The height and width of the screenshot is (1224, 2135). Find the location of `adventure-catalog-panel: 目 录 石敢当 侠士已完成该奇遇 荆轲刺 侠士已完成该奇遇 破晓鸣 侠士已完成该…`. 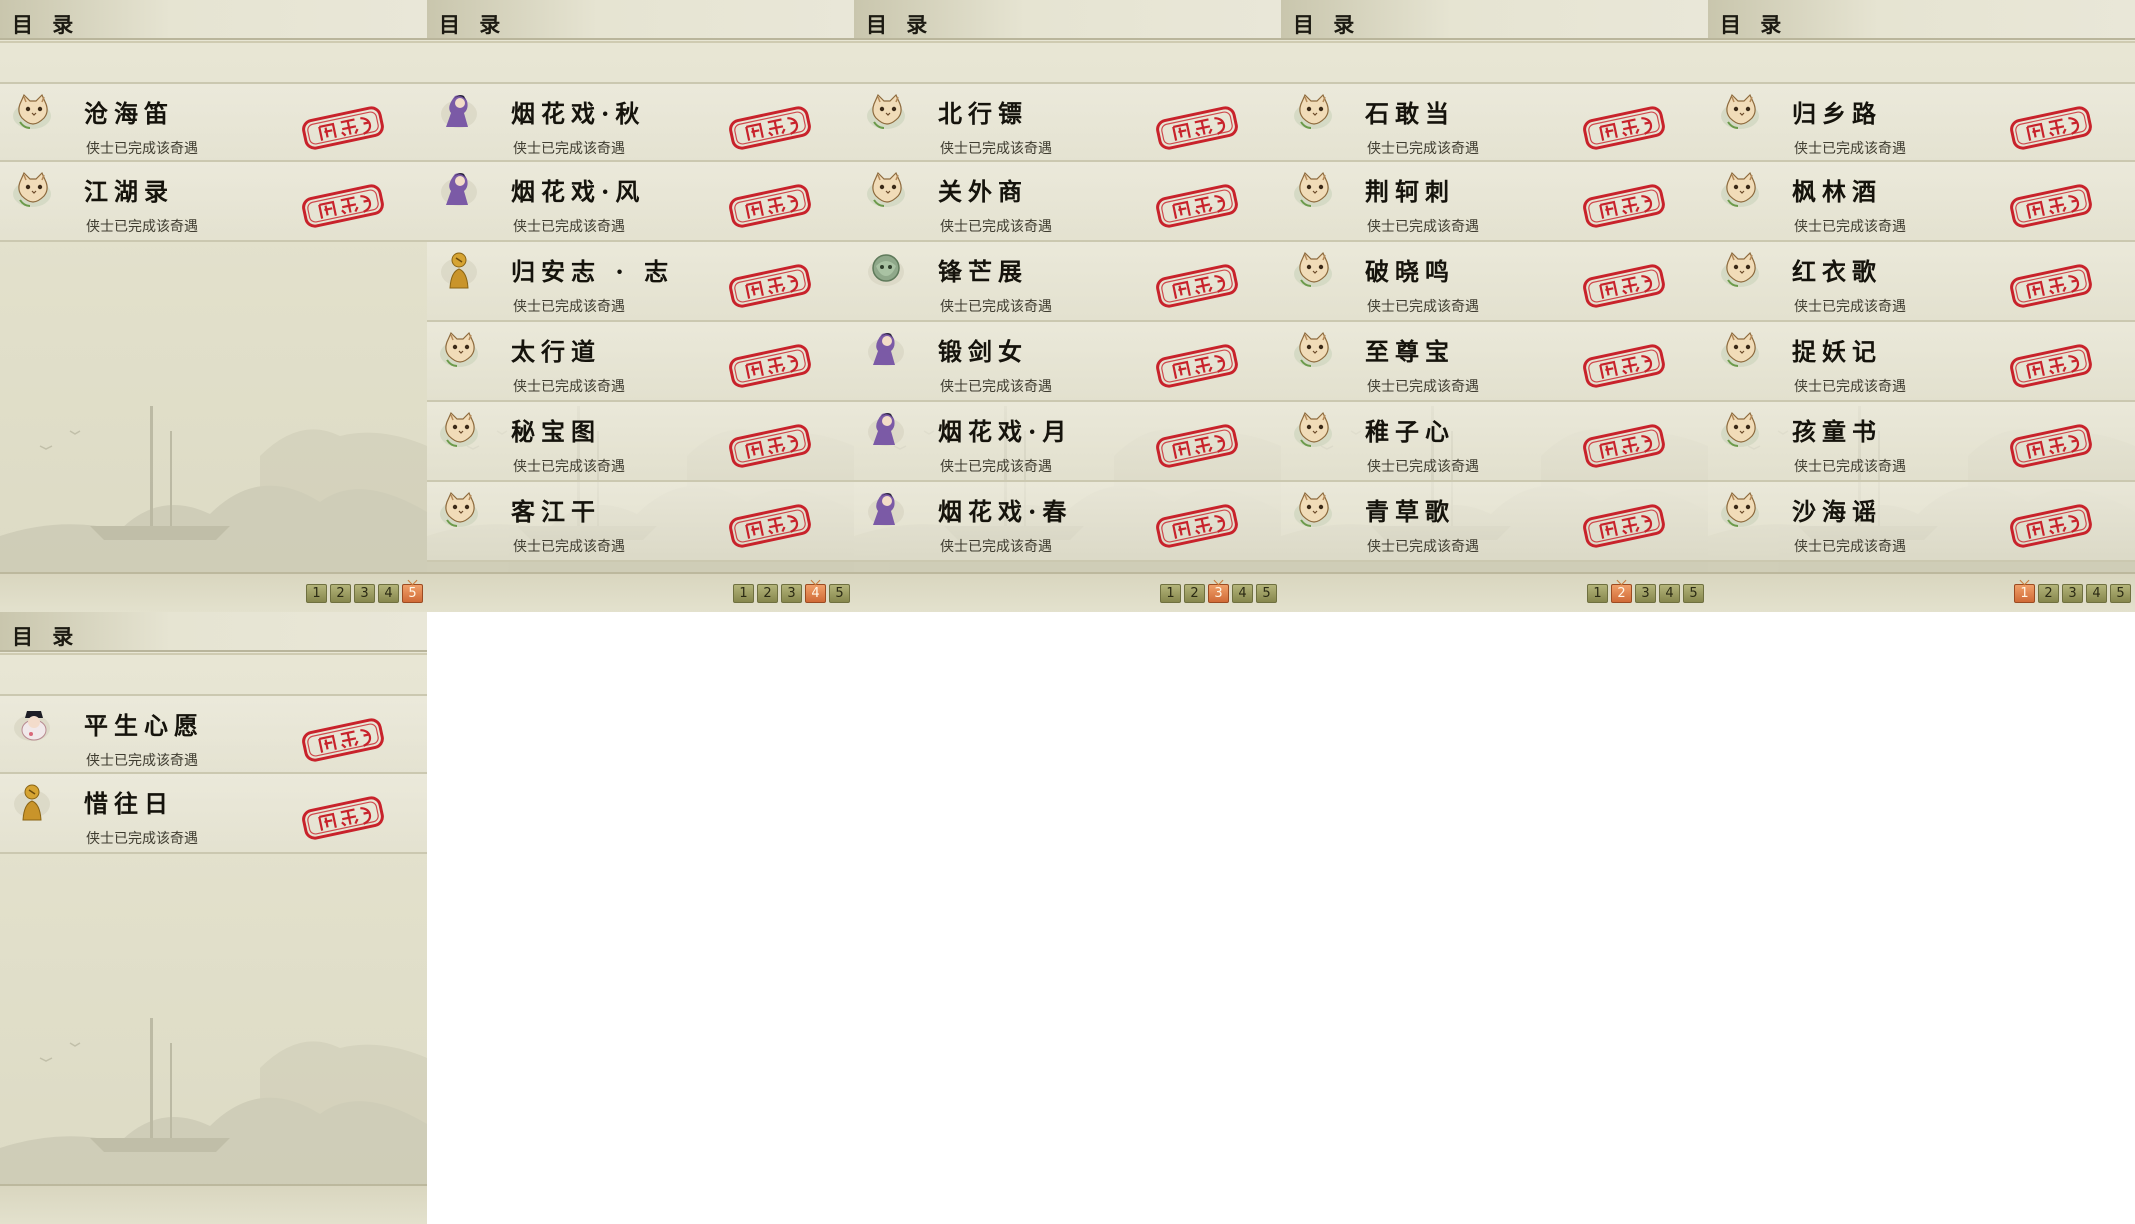

adventure-catalog-panel: 目 录 石敢当 侠士已完成该奇遇 荆轲刺 侠士已完成该奇遇 破晓鸣 侠士已完成该… is located at coordinates (1494, 306).